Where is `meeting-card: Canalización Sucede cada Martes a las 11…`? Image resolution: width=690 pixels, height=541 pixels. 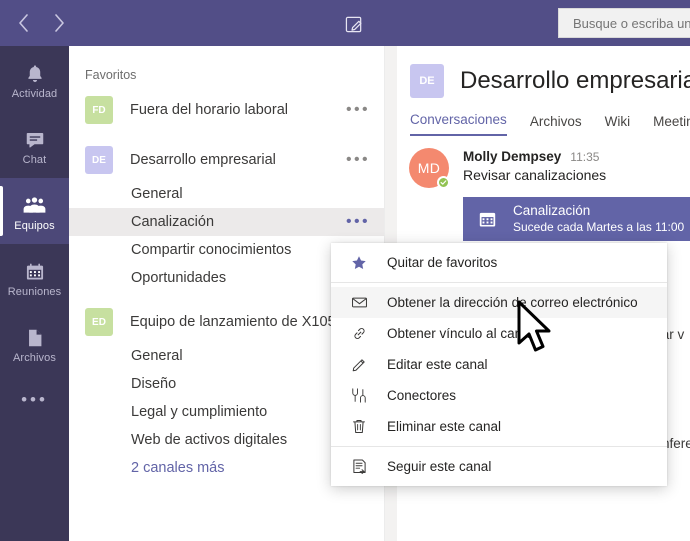
meeting-card: Canalización Sucede cada Martes a las 11… is located at coordinates (576, 219).